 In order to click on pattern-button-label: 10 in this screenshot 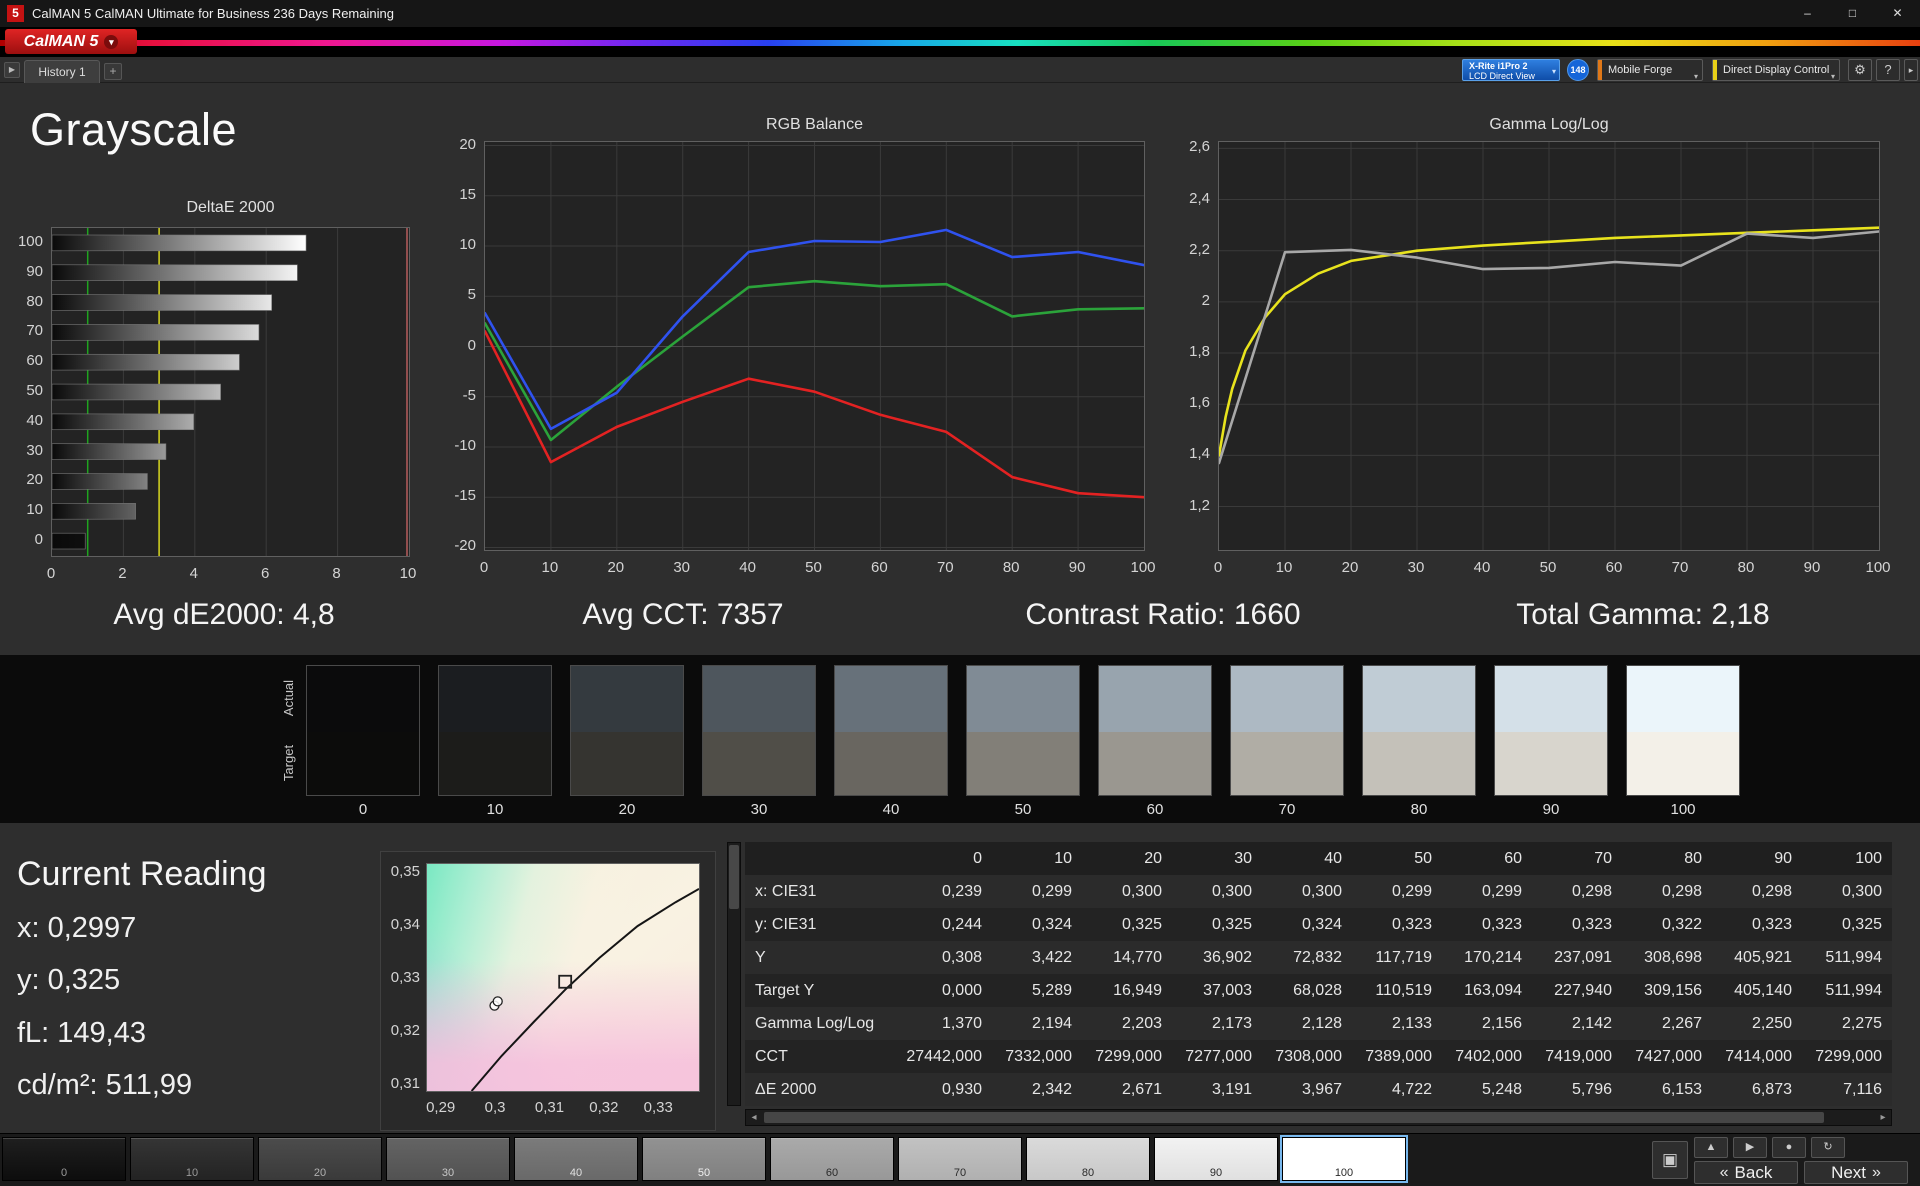, I will do `click(192, 1173)`.